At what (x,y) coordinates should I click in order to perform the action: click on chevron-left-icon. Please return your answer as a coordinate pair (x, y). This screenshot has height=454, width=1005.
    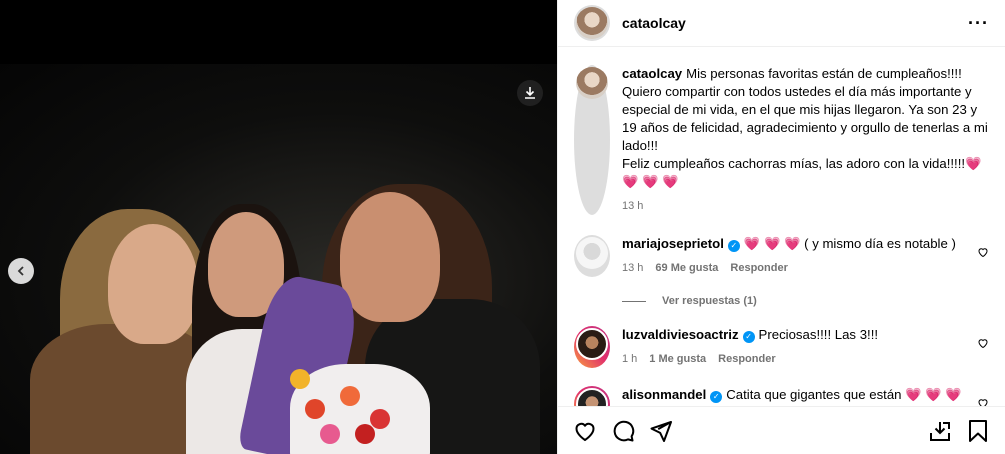
    Looking at the image, I should click on (20, 271).